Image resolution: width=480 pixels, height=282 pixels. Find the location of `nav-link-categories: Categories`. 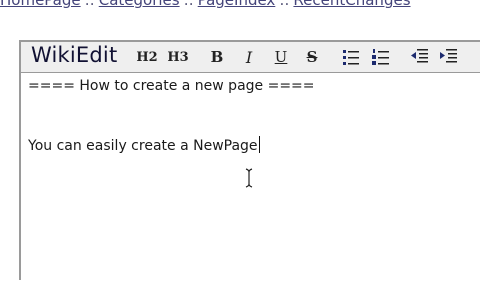

nav-link-categories: Categories is located at coordinates (139, 4).